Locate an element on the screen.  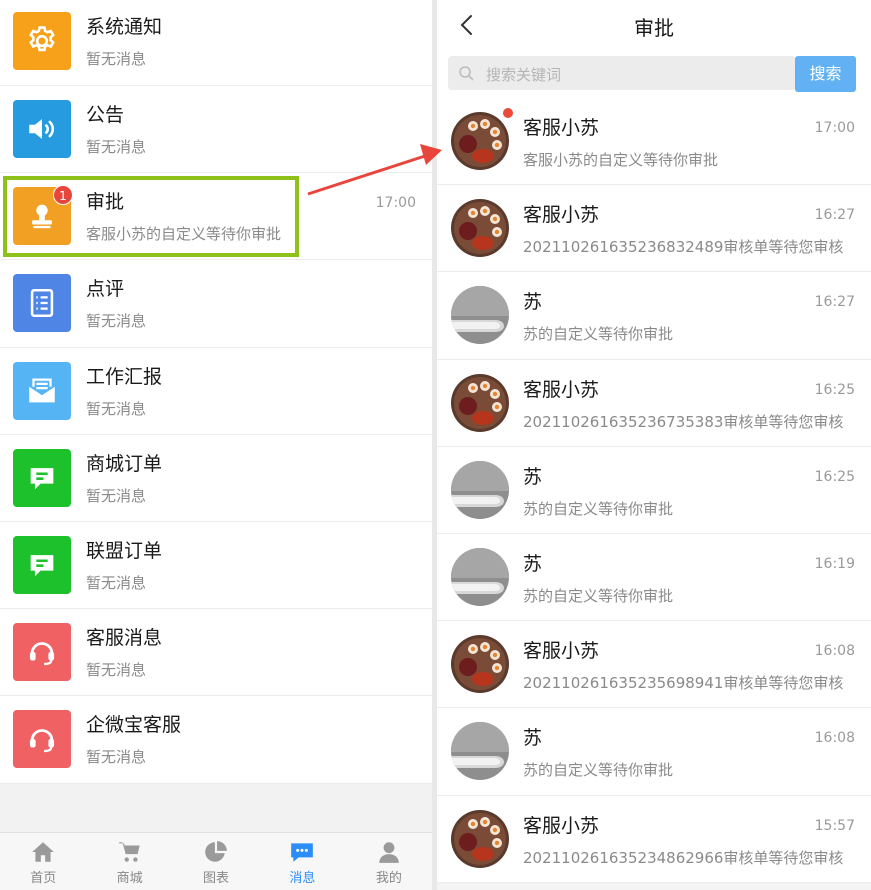
document-icon is located at coordinates (42, 303).